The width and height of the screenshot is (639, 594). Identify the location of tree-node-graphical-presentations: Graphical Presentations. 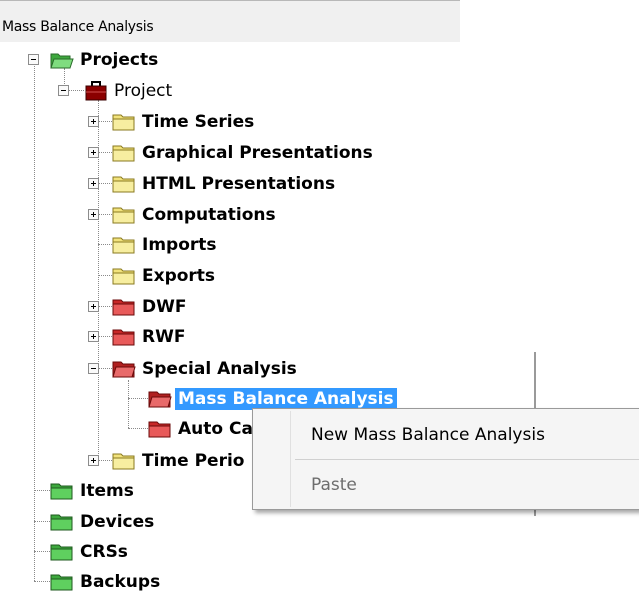
(244, 153).